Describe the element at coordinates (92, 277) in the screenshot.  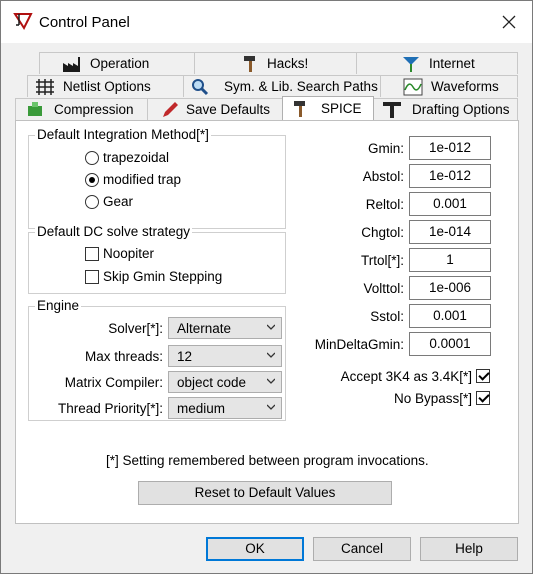
I see `skip-gmin-checkbox` at that location.